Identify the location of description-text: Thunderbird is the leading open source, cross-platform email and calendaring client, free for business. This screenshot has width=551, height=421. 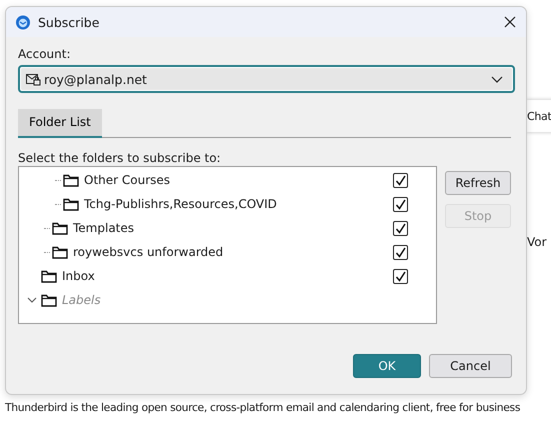
(262, 407).